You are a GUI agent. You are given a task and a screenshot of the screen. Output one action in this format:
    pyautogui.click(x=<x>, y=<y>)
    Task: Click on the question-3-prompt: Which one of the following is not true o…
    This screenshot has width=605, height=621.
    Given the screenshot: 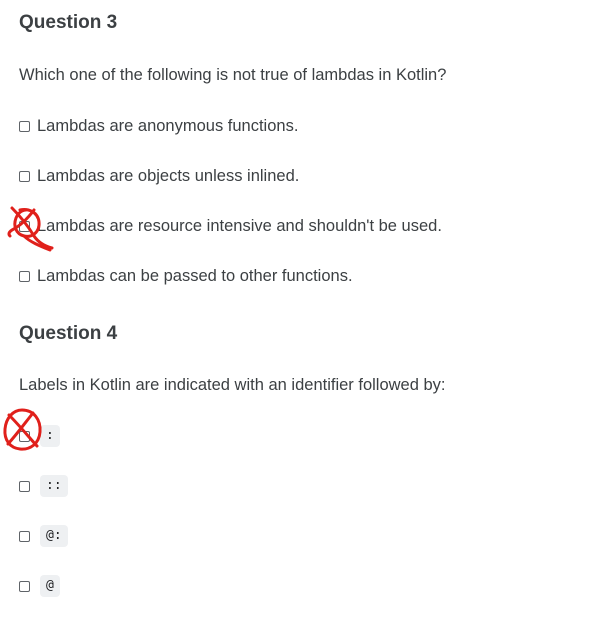 What is the action you would take?
    pyautogui.click(x=233, y=75)
    